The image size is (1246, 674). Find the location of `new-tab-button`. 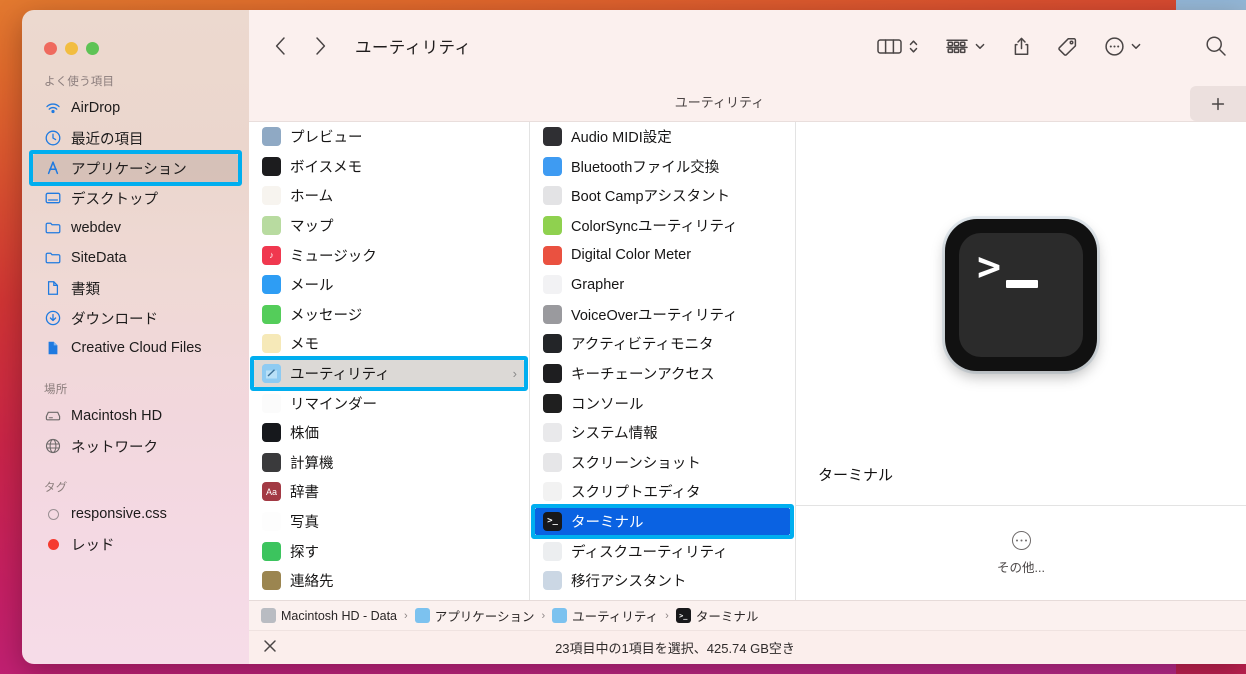

new-tab-button is located at coordinates (1218, 103).